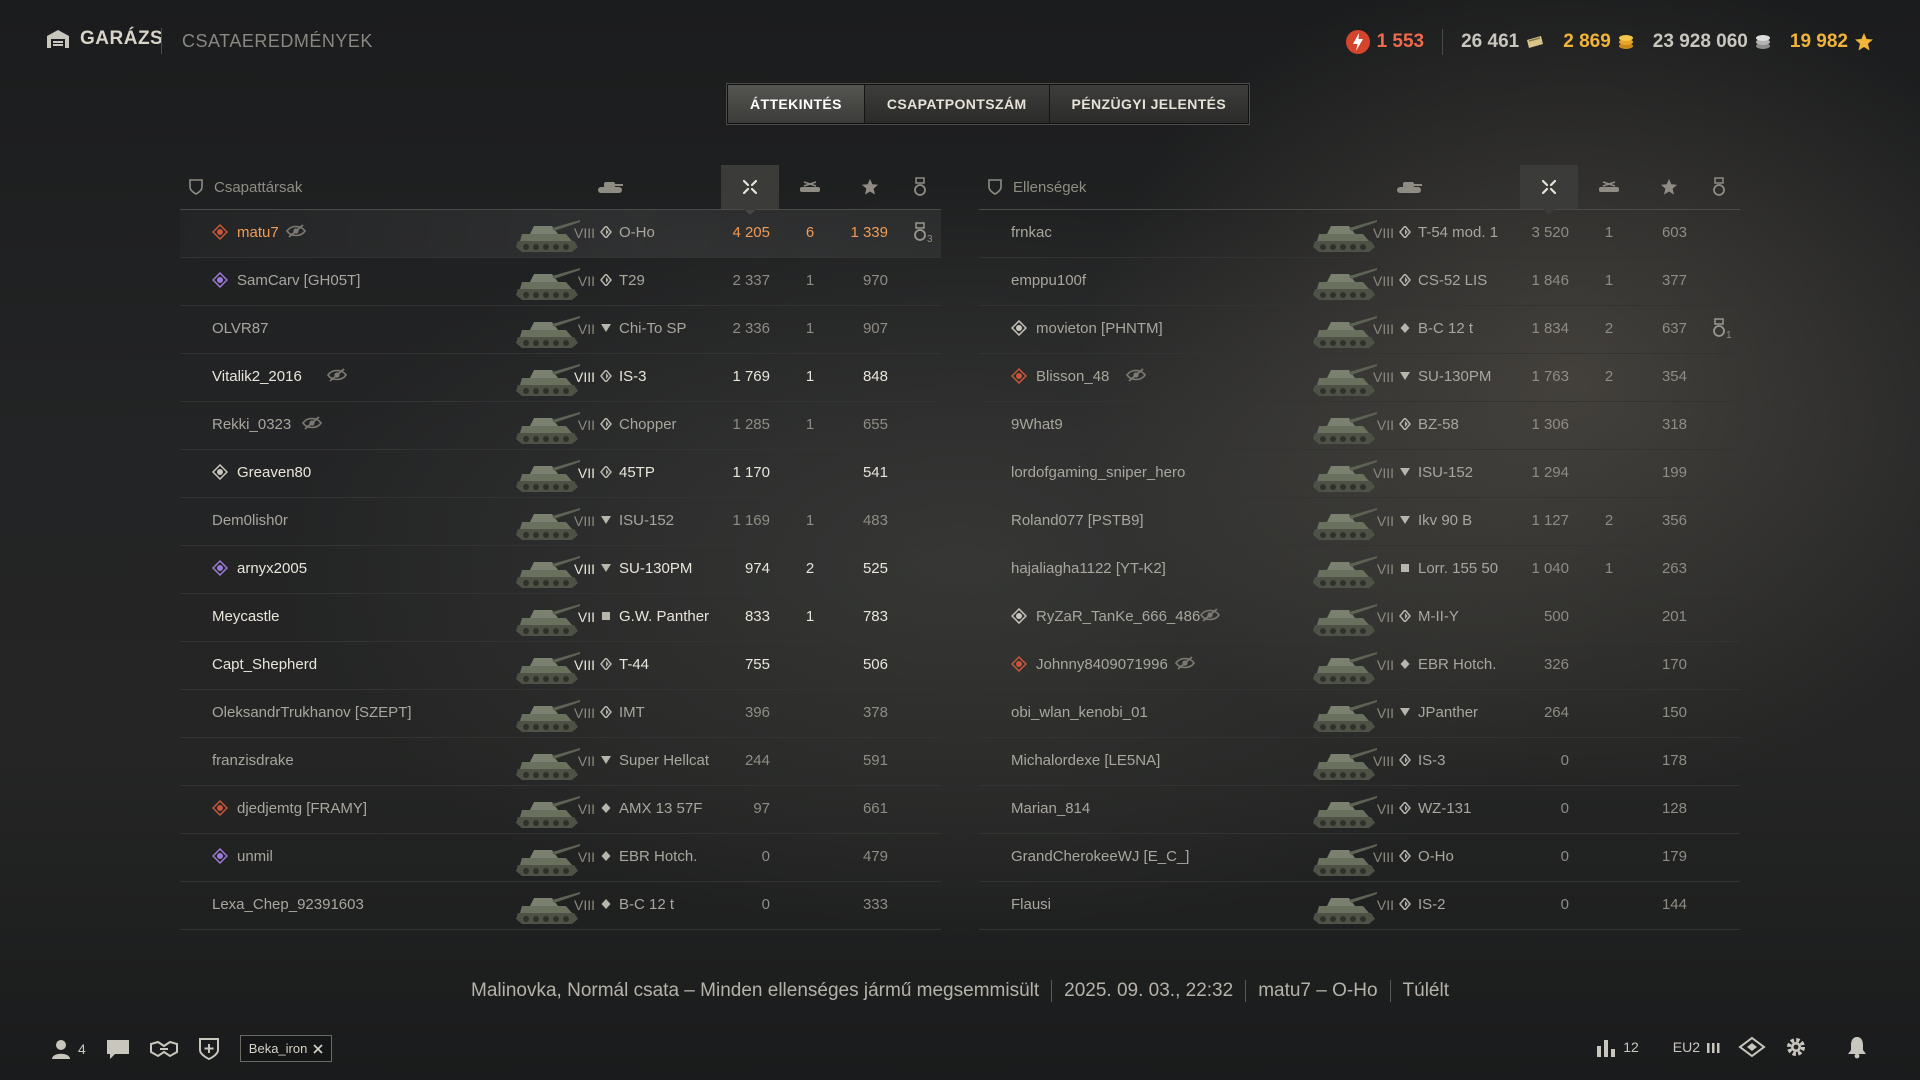 This screenshot has width=1920, height=1080. Describe the element at coordinates (1359, 522) in the screenshot. I see `player-row: Roland077 [PSTB9] VII Ikv 90 B1 127 2 356` at that location.